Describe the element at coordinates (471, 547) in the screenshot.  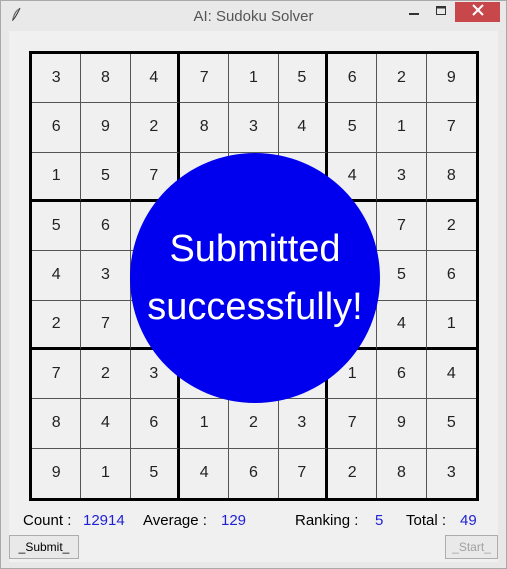
I see `start-button: _Start_` at that location.